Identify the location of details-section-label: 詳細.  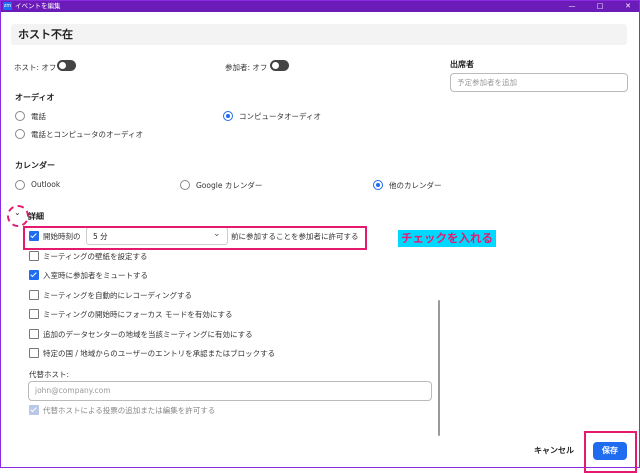
(36, 216).